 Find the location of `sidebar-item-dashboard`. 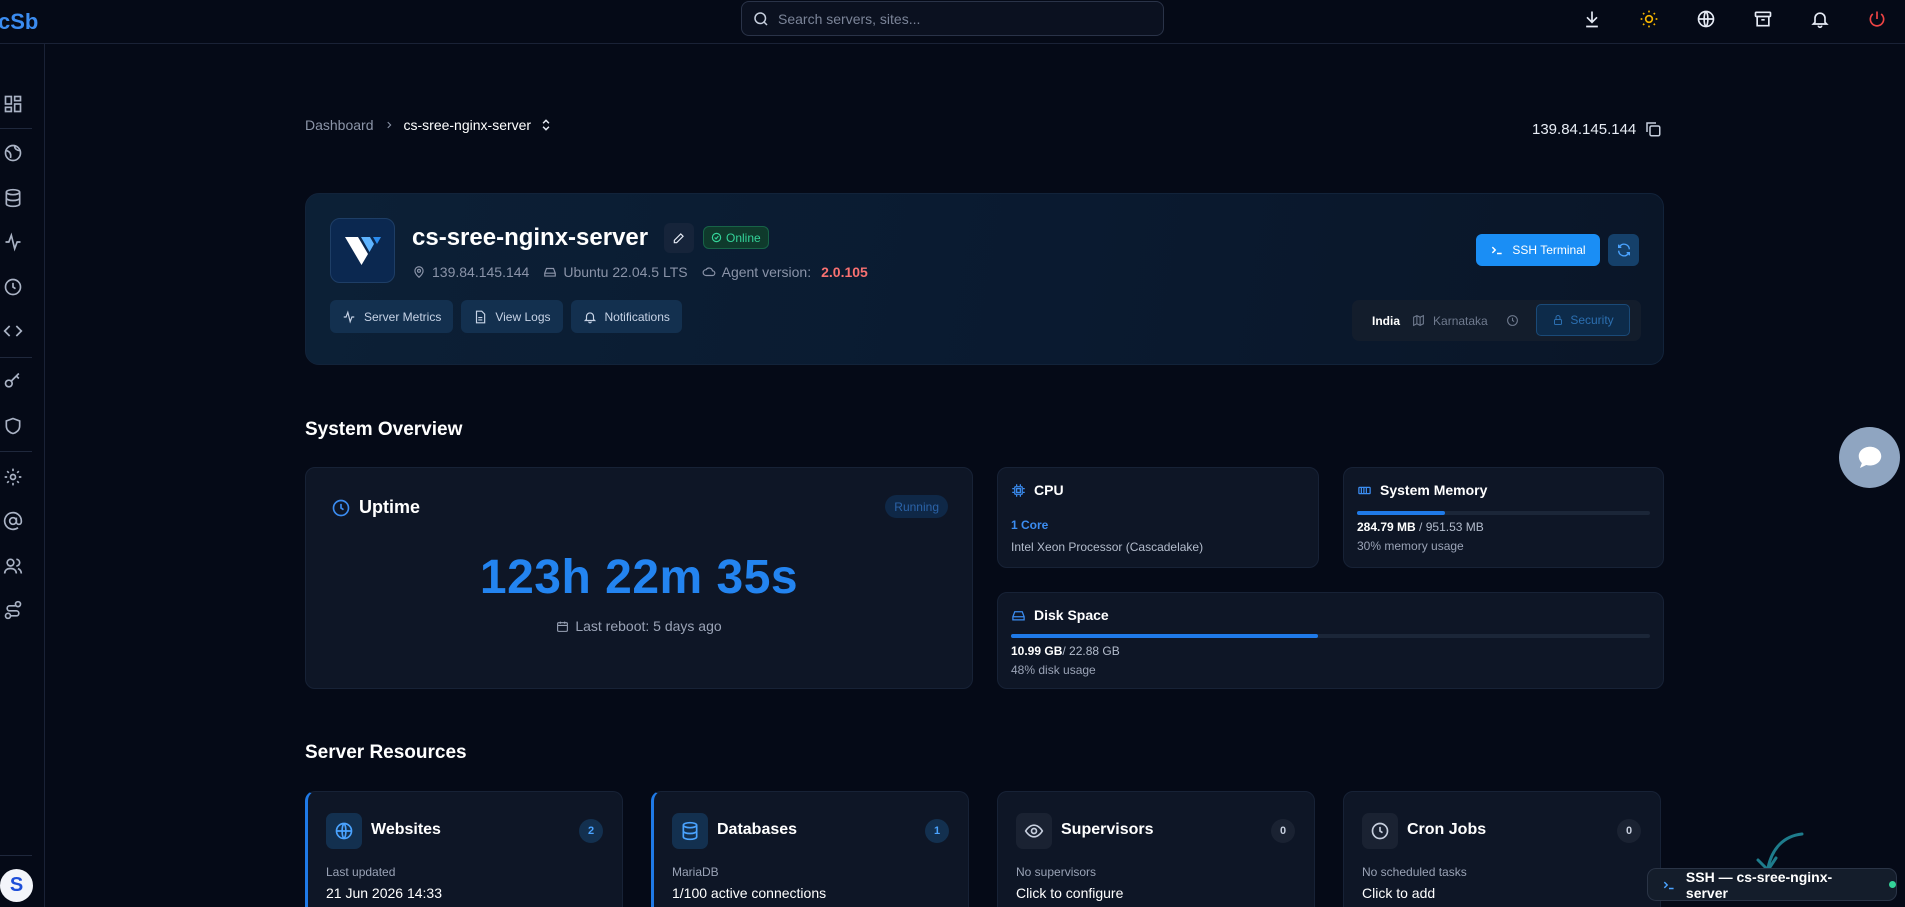

sidebar-item-dashboard is located at coordinates (13, 104).